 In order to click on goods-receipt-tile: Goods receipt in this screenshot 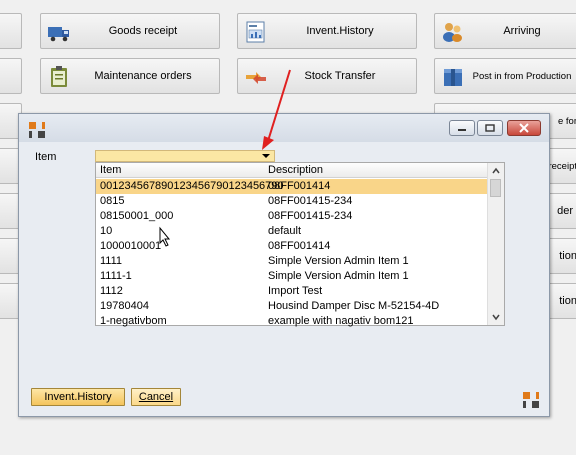, I will do `click(130, 31)`.